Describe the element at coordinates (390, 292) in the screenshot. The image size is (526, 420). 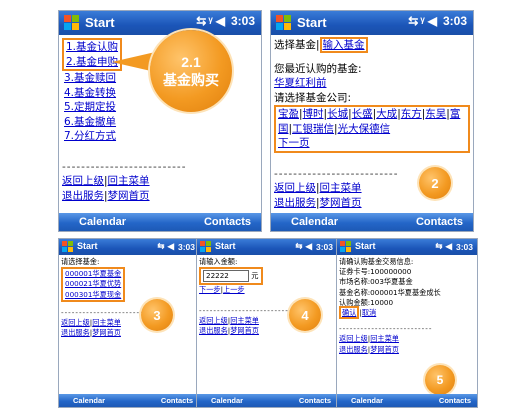
I see `info-line: 基金名称:000001华夏基金成长` at that location.